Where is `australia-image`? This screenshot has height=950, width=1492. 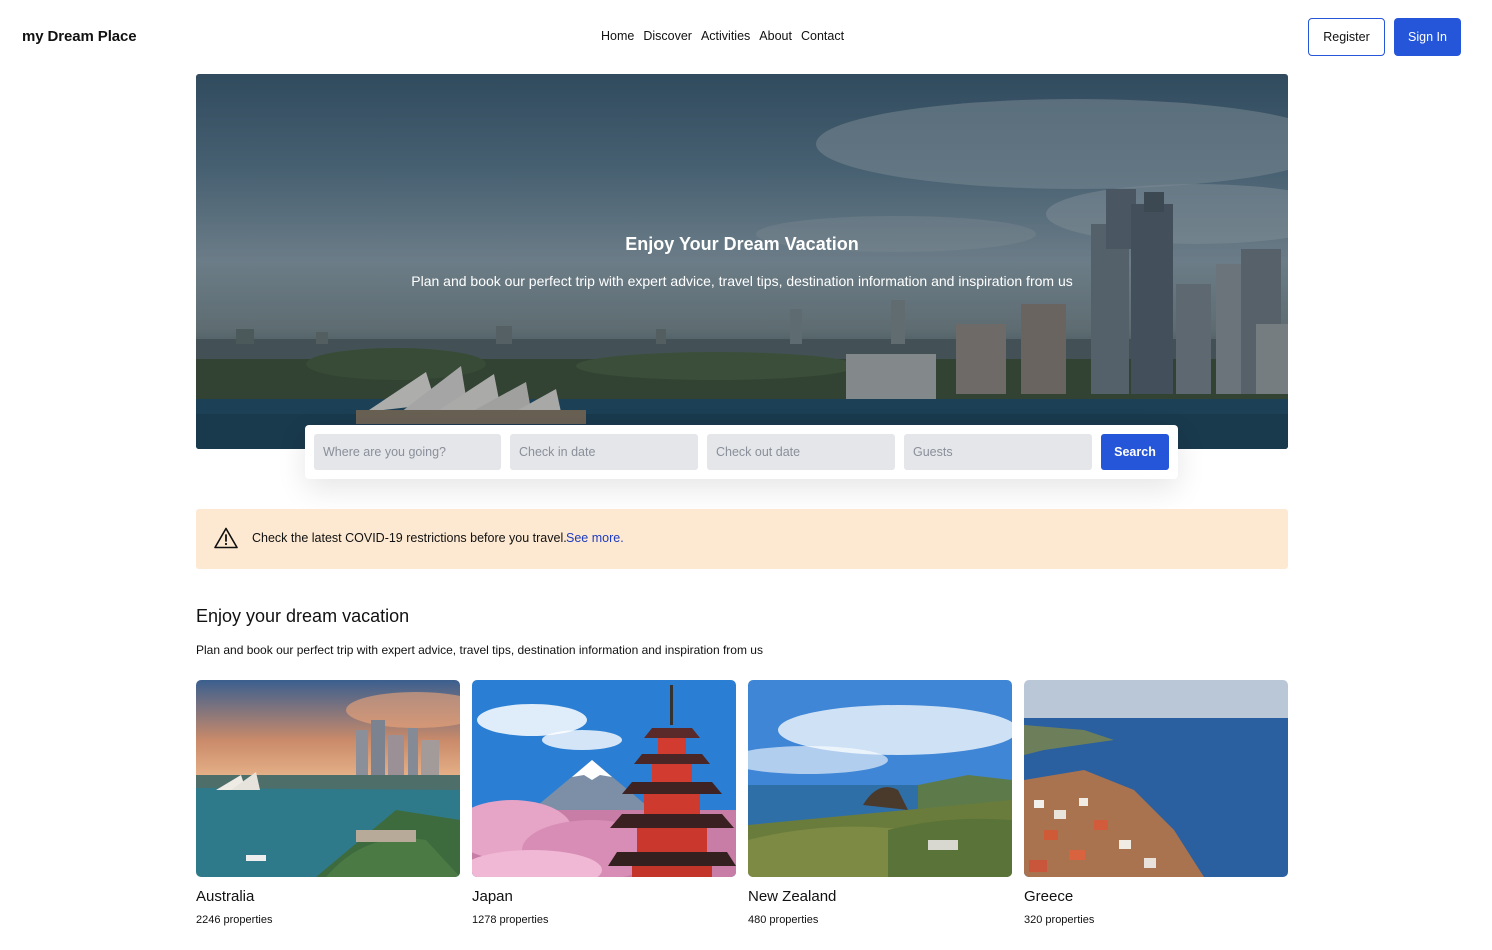
australia-image is located at coordinates (328, 778).